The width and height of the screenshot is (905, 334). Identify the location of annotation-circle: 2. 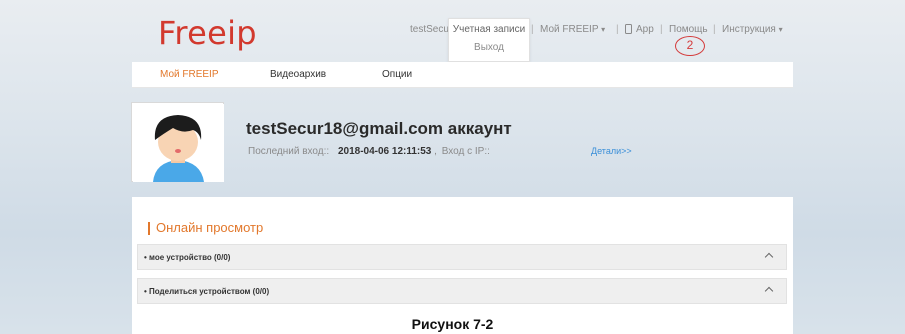
(690, 46).